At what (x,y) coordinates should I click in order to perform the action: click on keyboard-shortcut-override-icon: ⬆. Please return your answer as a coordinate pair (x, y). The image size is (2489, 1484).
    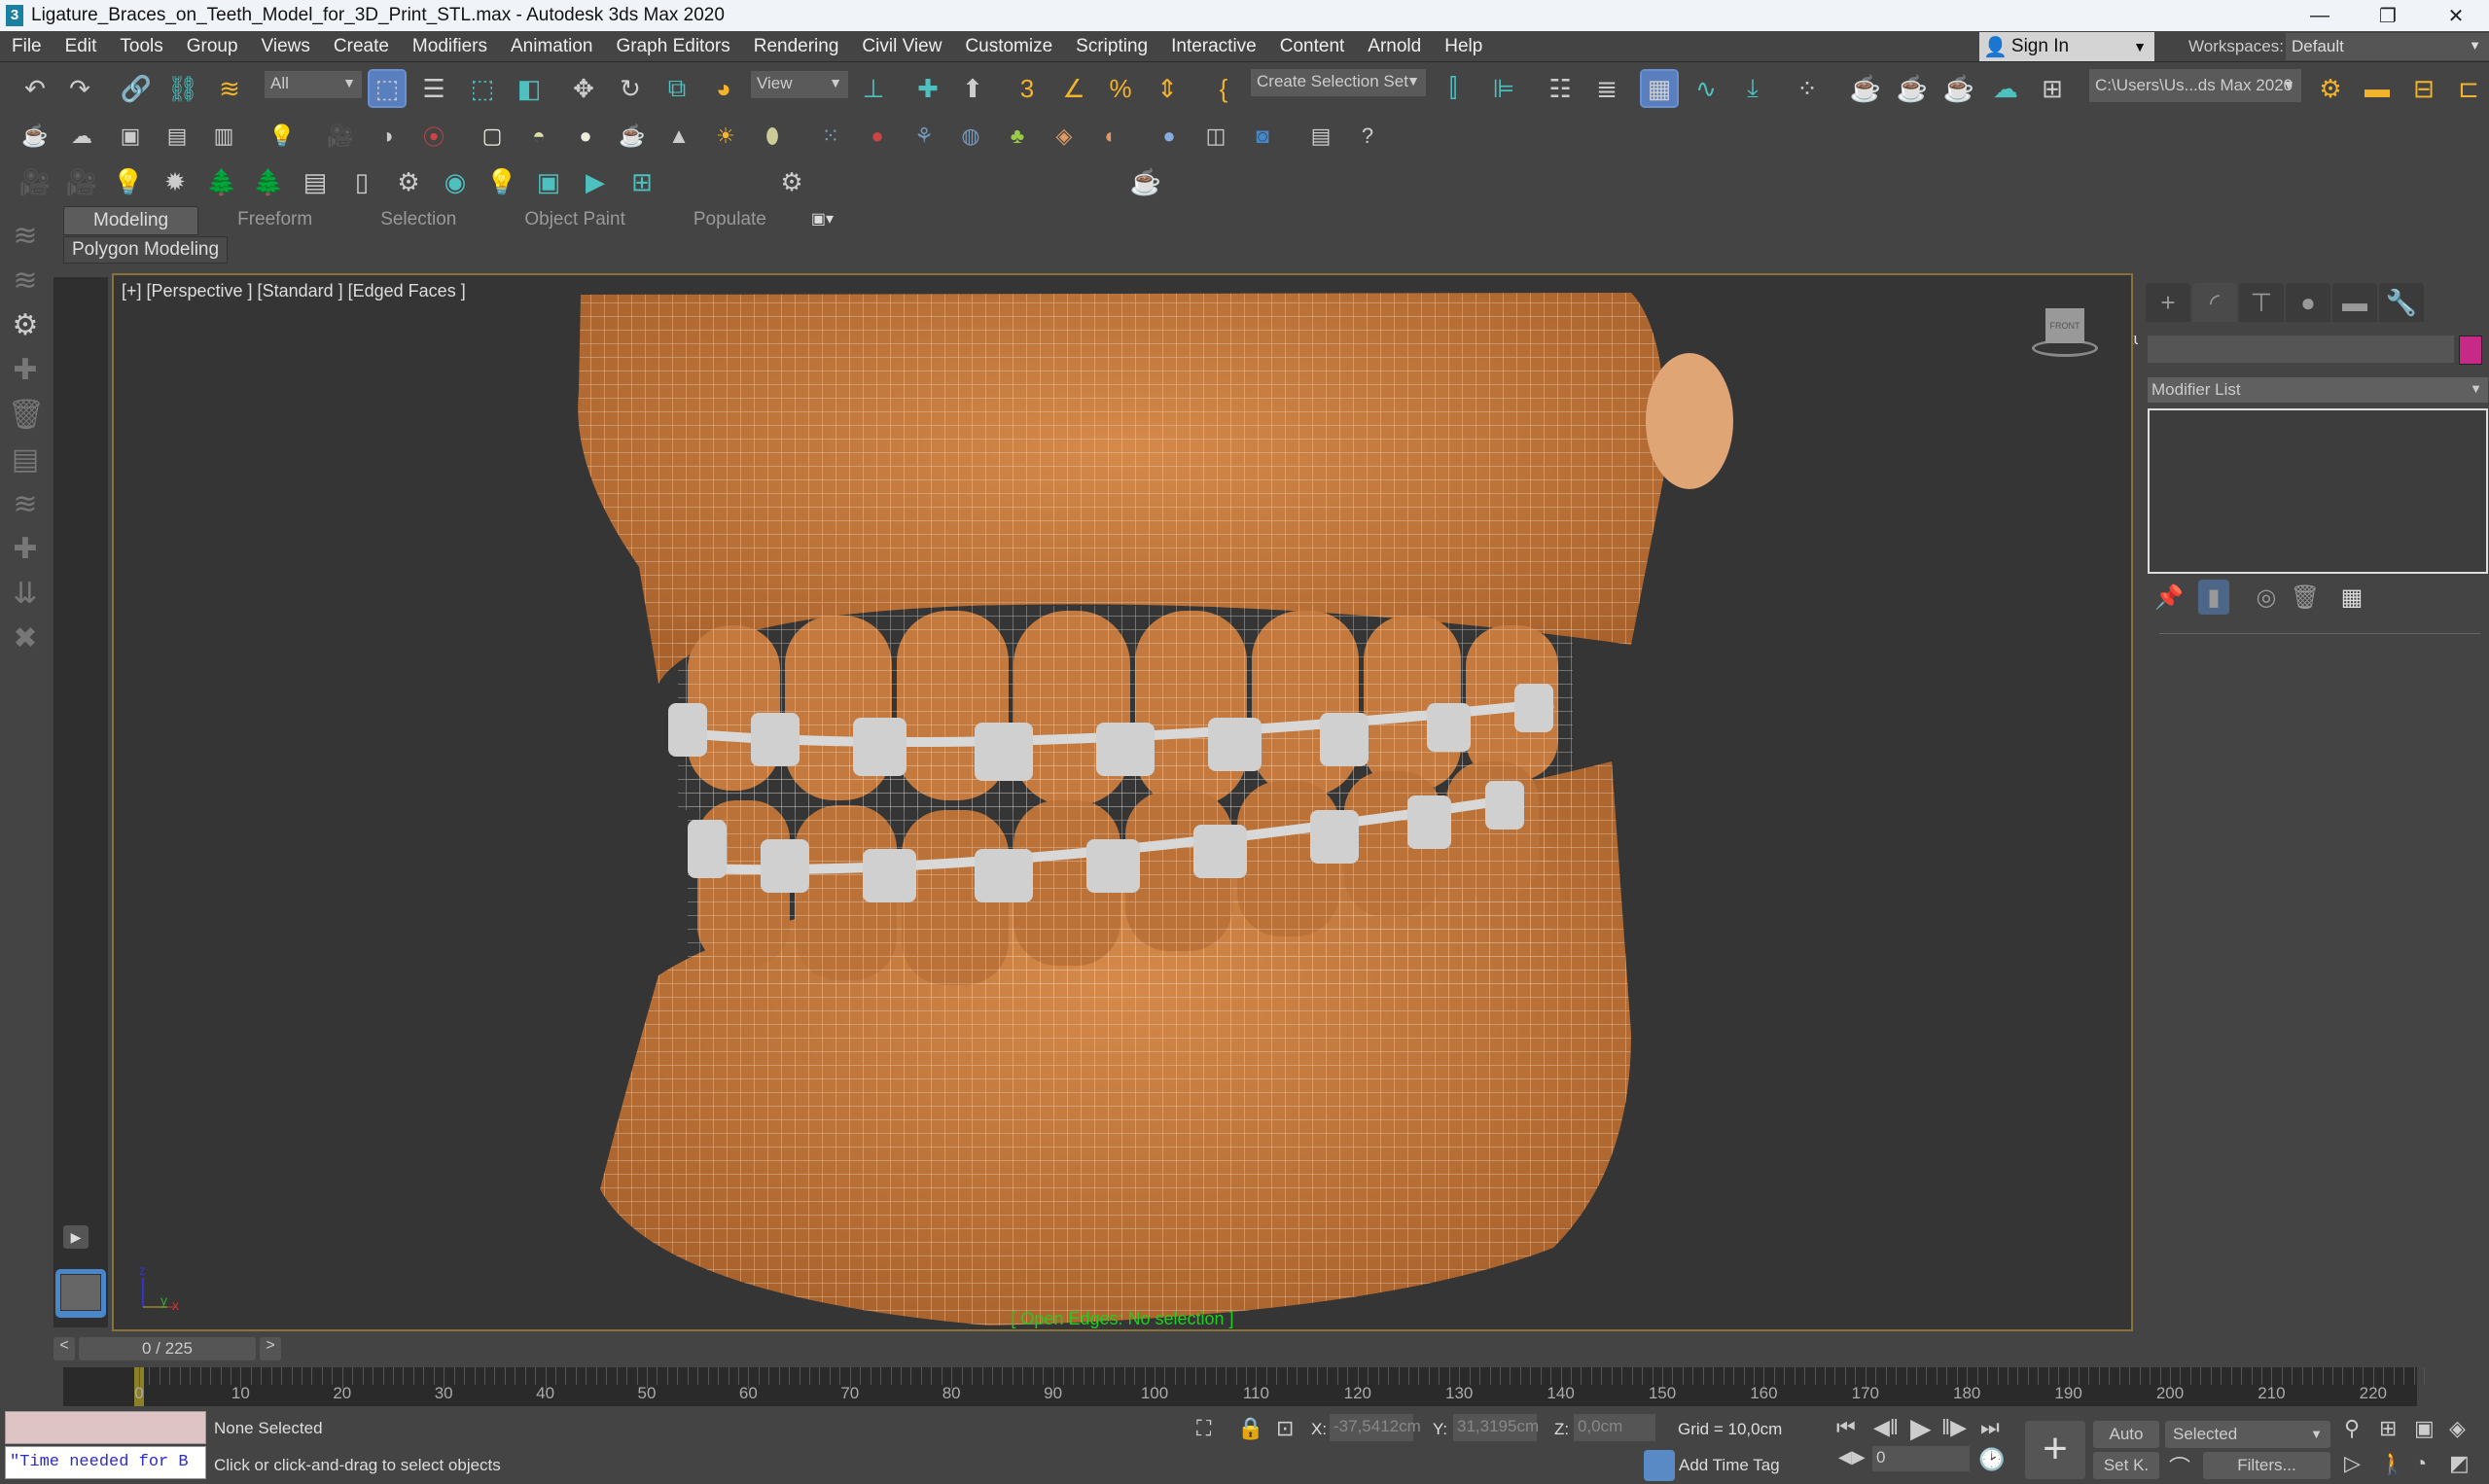
    Looking at the image, I should click on (972, 89).